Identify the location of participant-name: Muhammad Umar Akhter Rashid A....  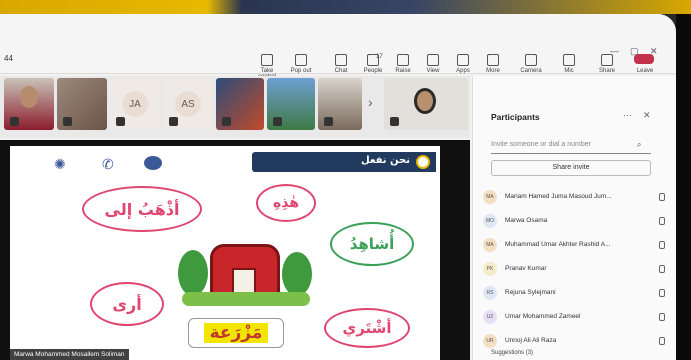
(558, 244).